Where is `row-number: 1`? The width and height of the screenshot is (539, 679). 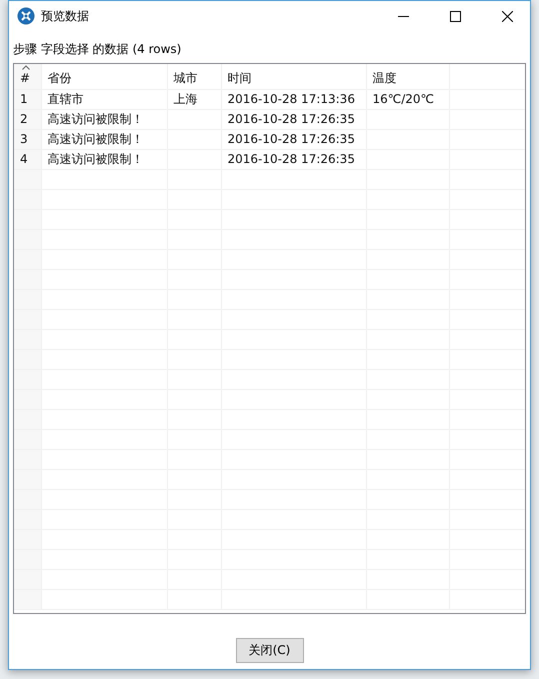 row-number: 1 is located at coordinates (24, 99).